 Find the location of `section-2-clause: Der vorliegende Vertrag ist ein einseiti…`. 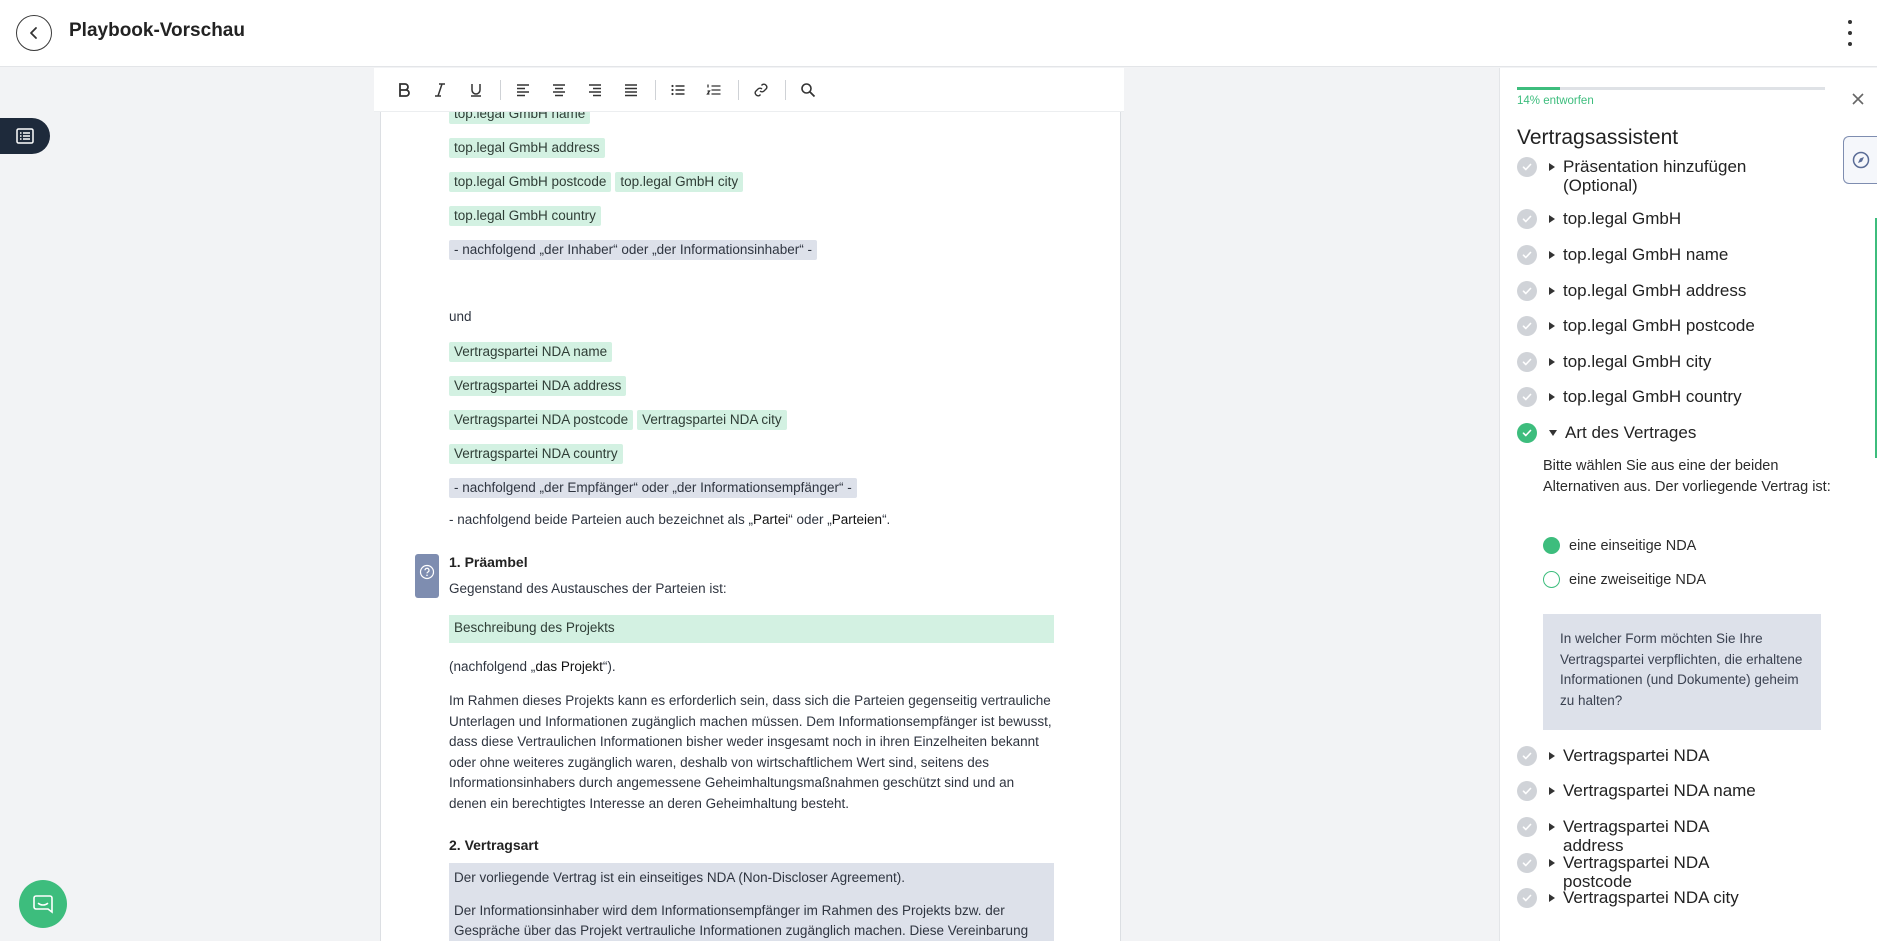

section-2-clause: Der vorliegende Vertrag ist ein einseiti… is located at coordinates (751, 902).